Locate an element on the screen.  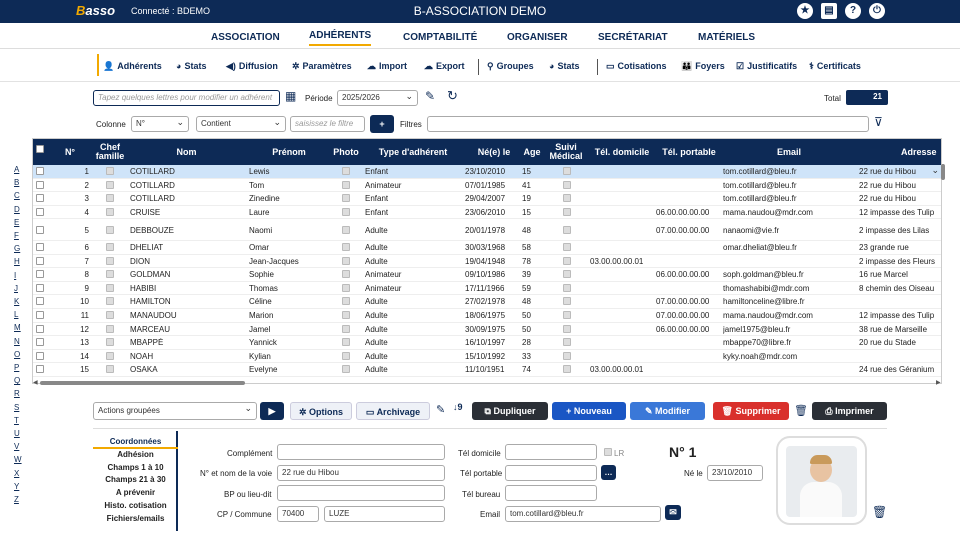
mode-select: Contient is located at coordinates (241, 124).